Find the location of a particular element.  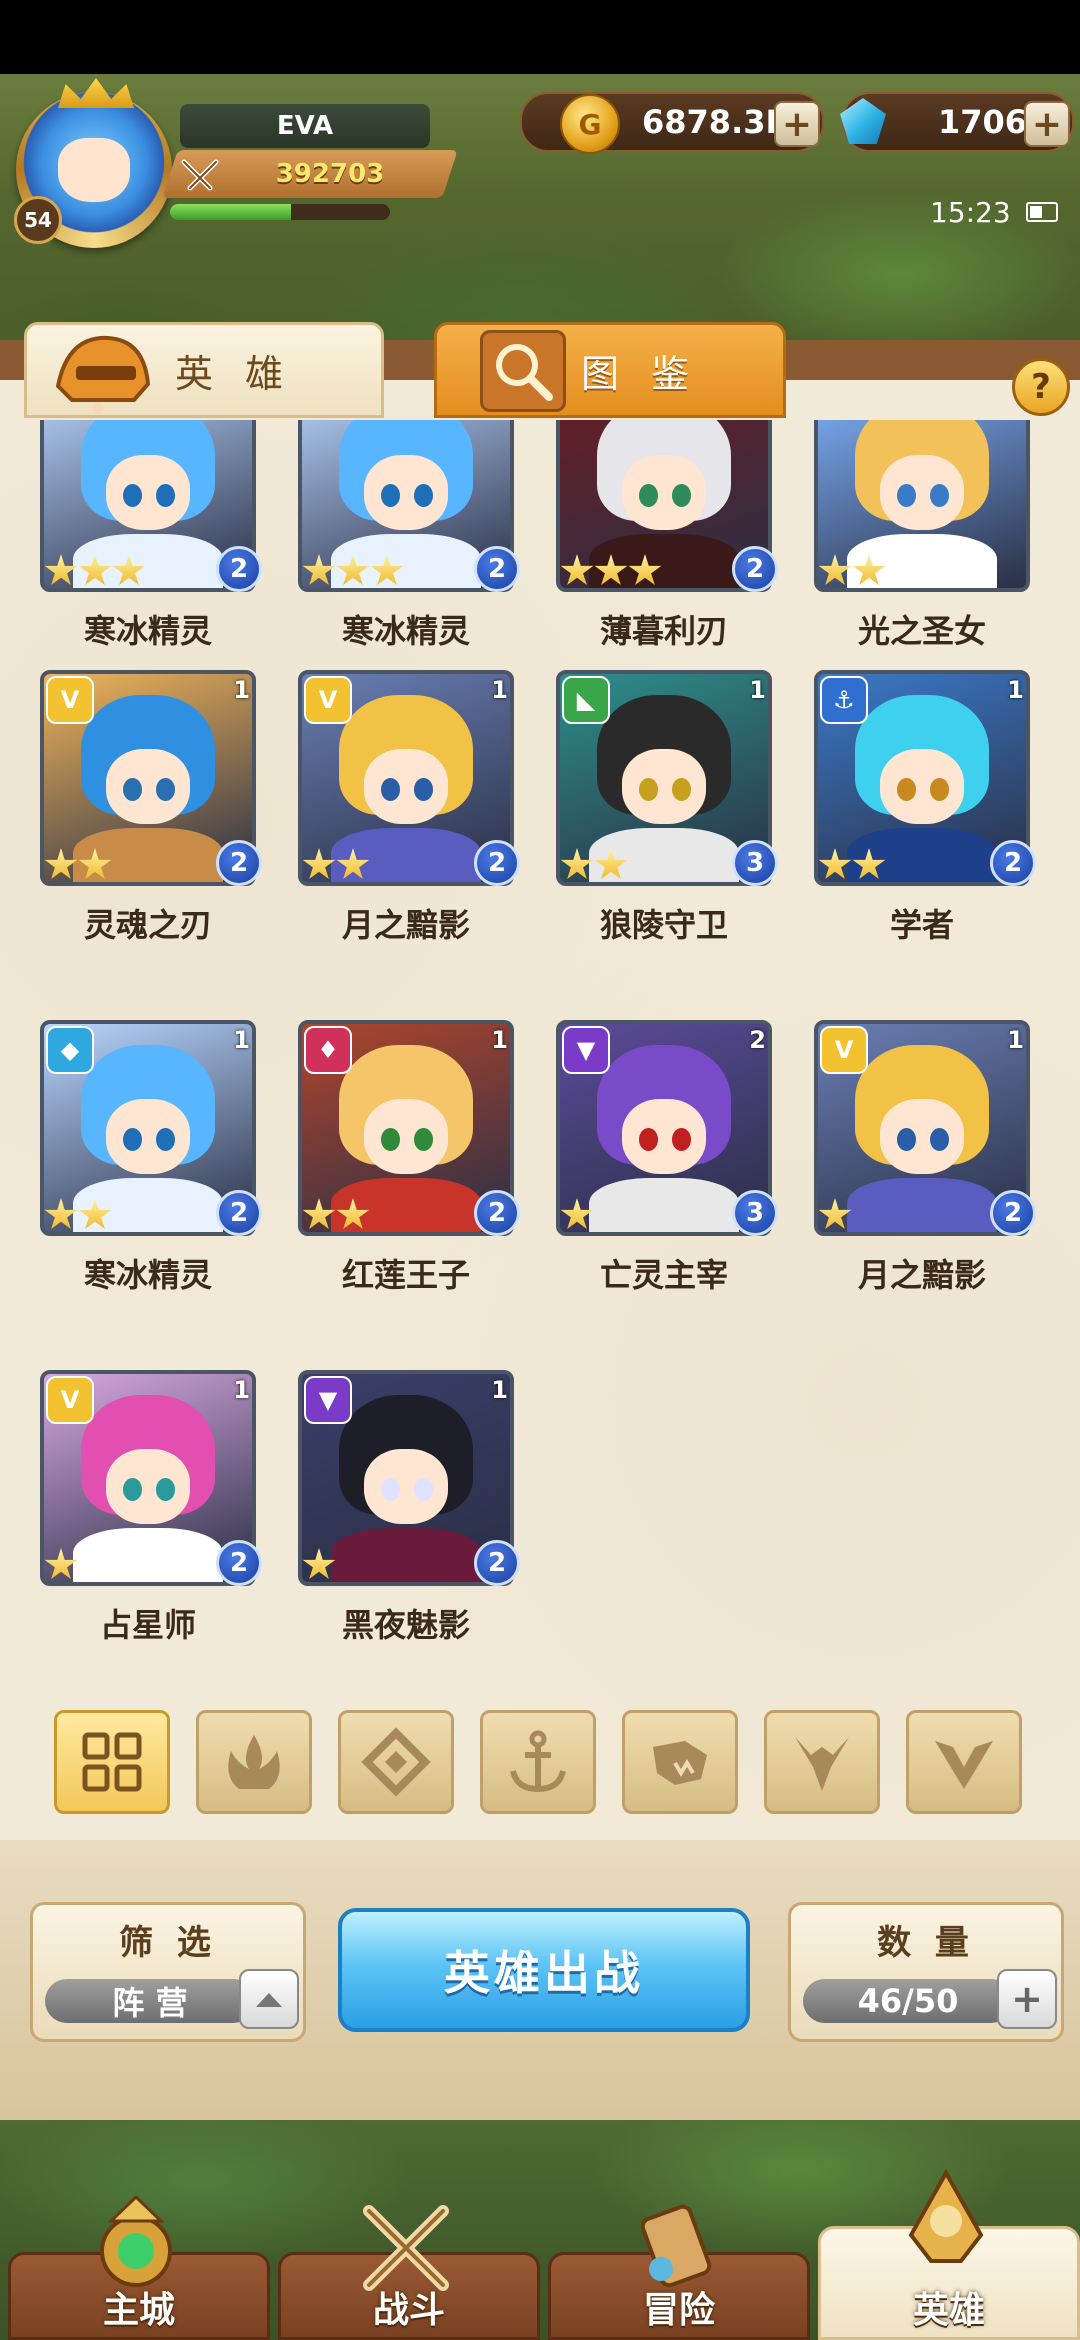

expand-capacity-button: + is located at coordinates (1027, 1999).